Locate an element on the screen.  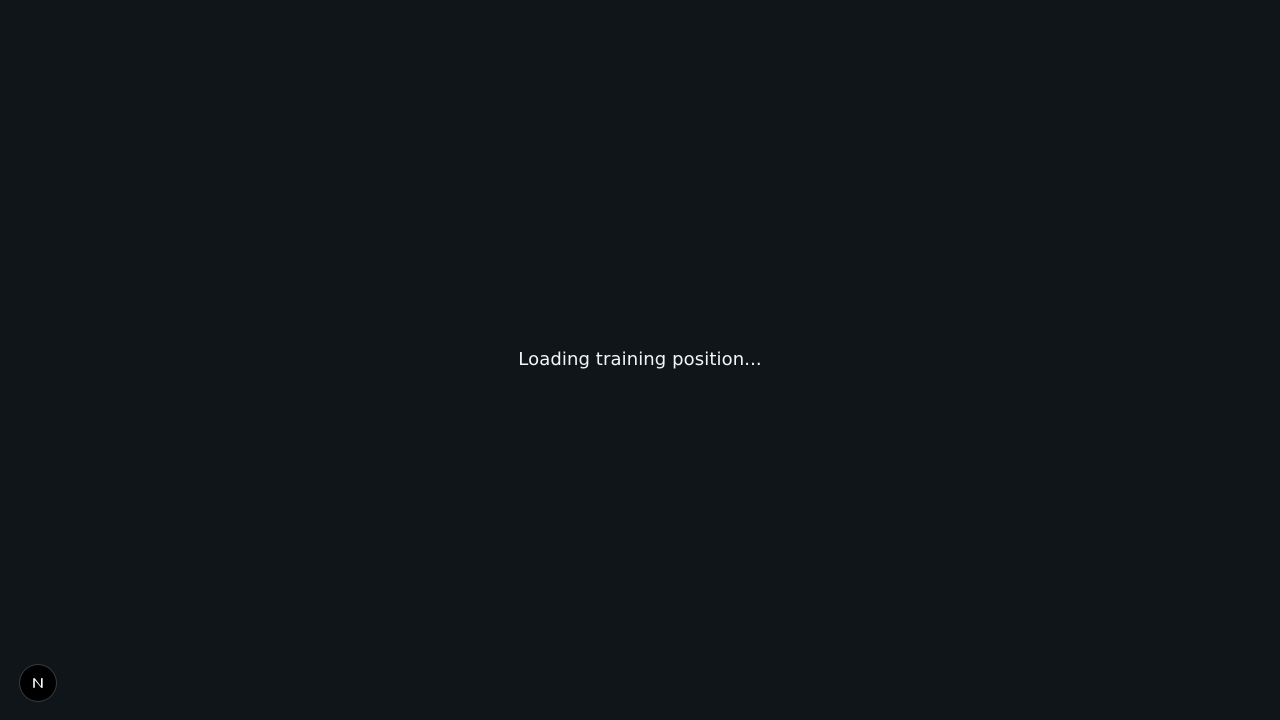
nextjs-logo-icon is located at coordinates (38, 683).